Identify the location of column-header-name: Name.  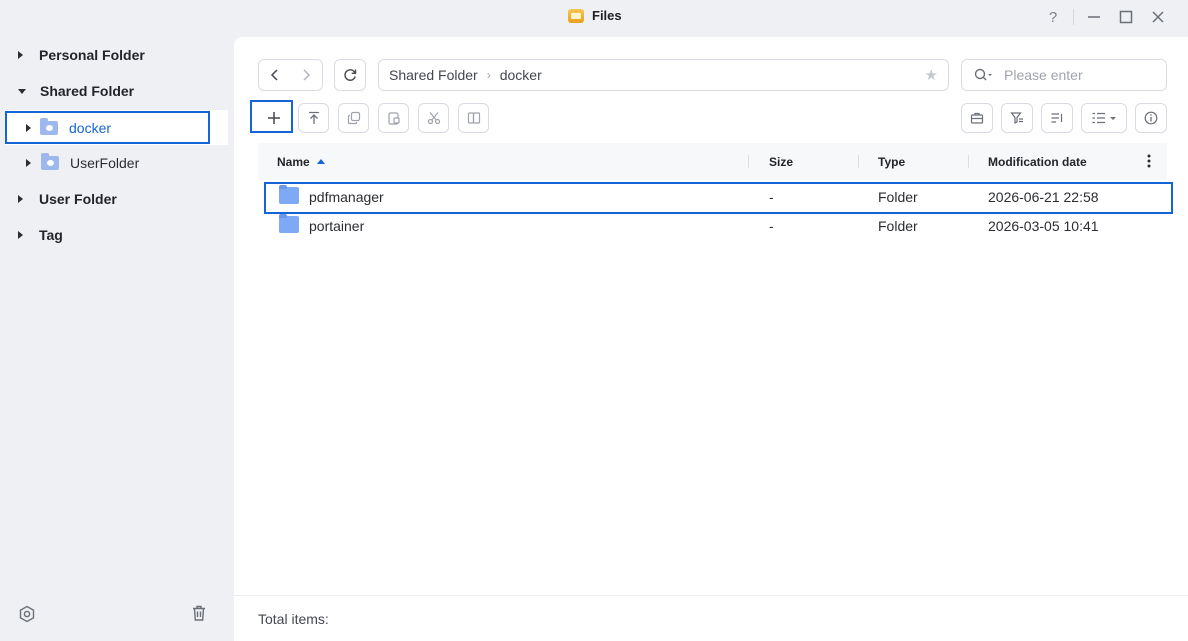
(301, 162).